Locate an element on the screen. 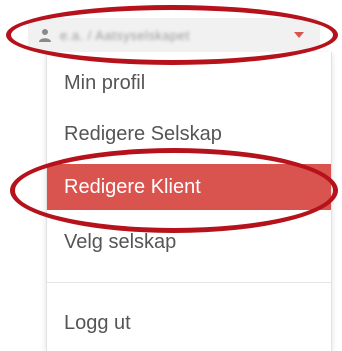 The width and height of the screenshot is (342, 351). menu-item-redigere-klient: Redigere Klient is located at coordinates (189, 187).